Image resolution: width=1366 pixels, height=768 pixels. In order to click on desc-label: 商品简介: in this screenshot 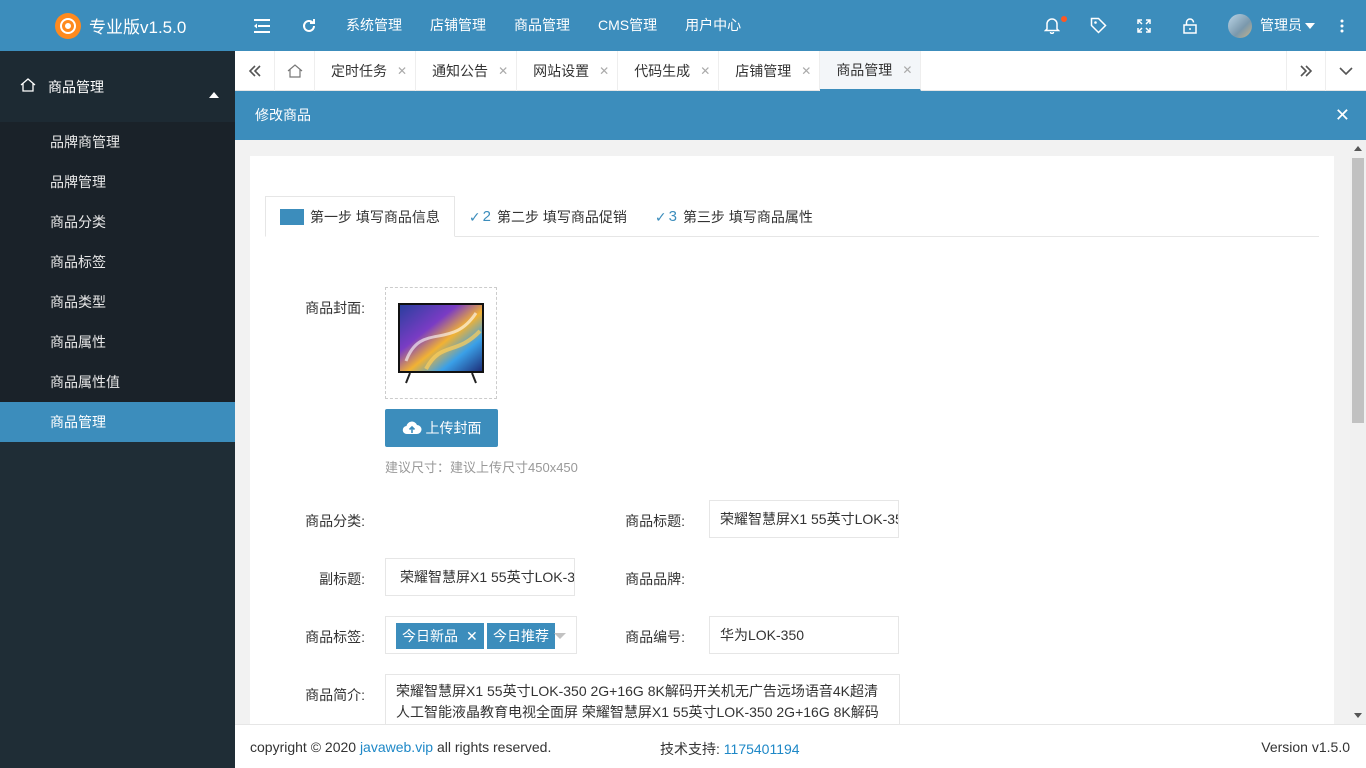, I will do `click(335, 695)`.